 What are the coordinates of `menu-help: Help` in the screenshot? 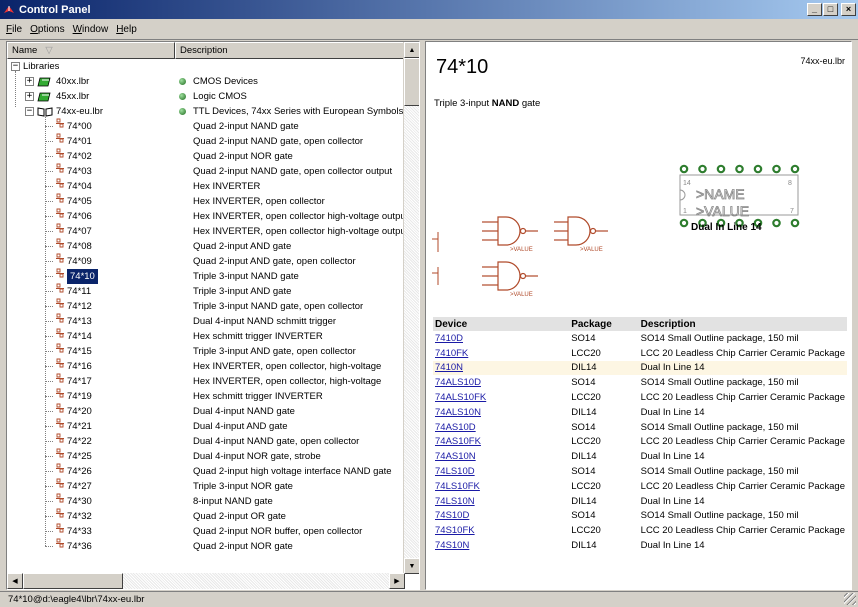 It's located at (126, 29).